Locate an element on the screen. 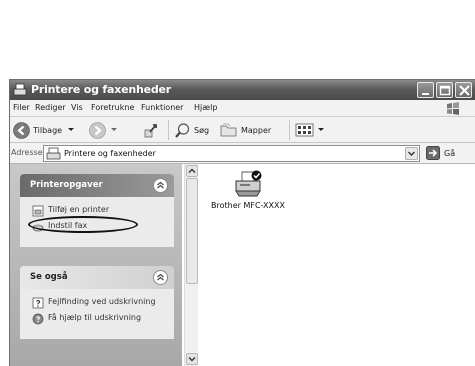 The image size is (475, 366). address-bar: Adresse Printere og faxenheder Gå is located at coordinates (242, 153).